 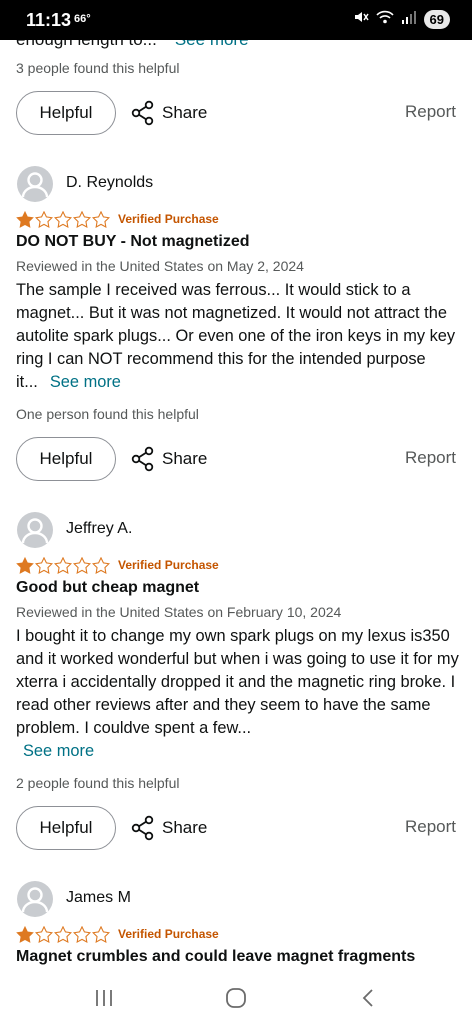 I want to click on reviewer-name: Jeffrey A., so click(x=99, y=528).